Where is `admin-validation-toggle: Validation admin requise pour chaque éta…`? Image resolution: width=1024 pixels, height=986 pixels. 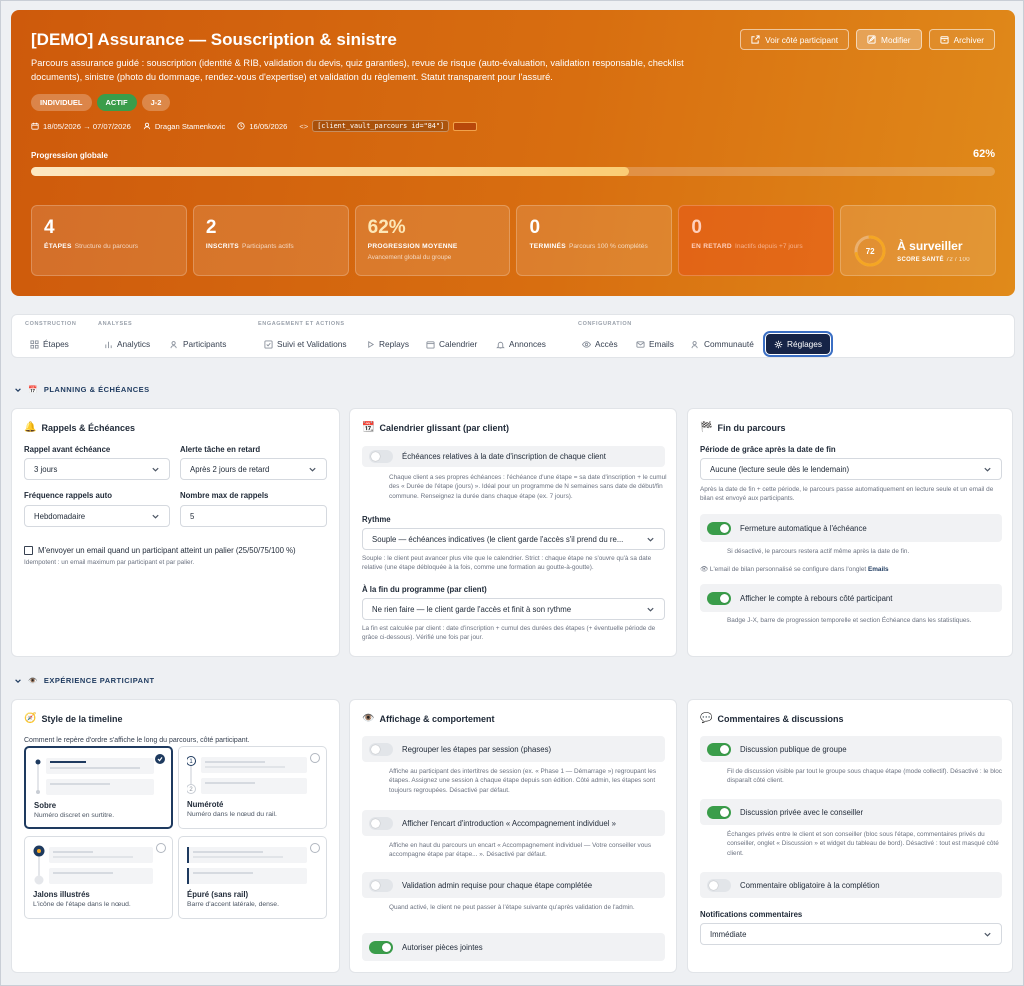 admin-validation-toggle: Validation admin requise pour chaque éta… is located at coordinates (513, 885).